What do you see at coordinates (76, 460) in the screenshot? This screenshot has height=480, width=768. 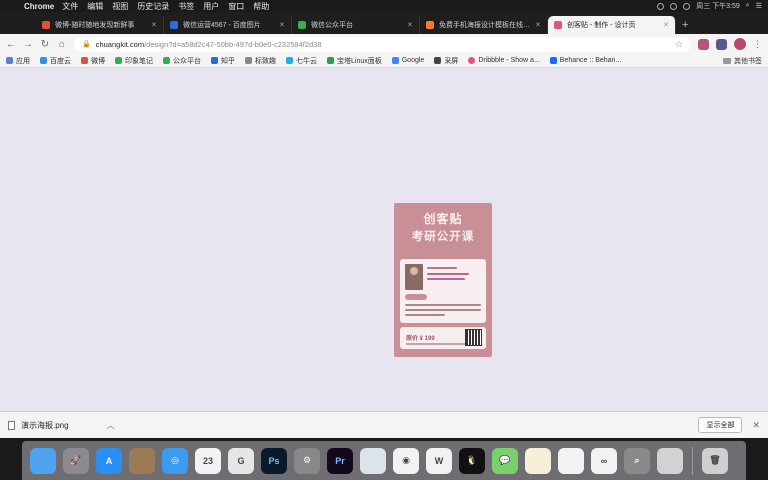 I see `launchpad-icon: 🚀` at bounding box center [76, 460].